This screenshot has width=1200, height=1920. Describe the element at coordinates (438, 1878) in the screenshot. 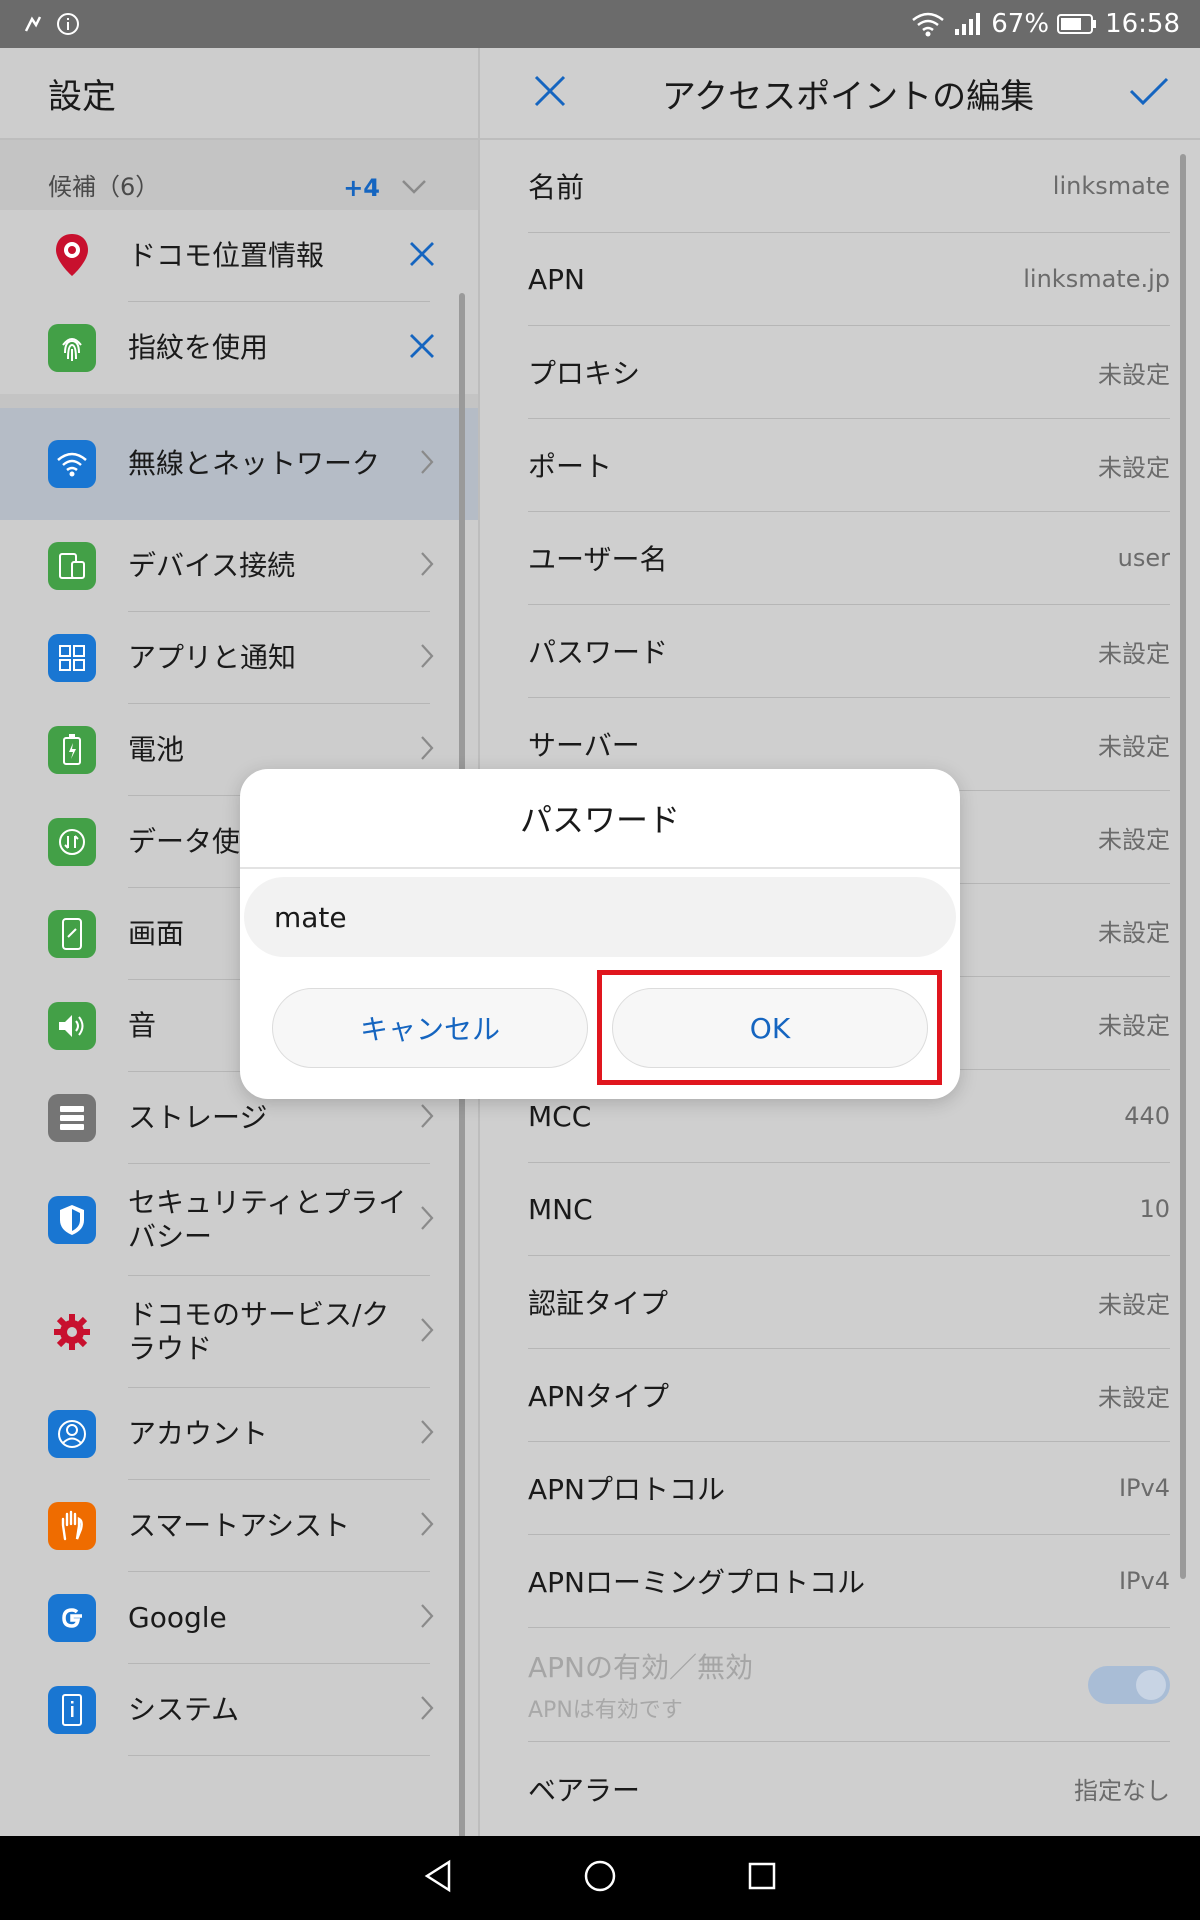

I see `back-icon` at that location.